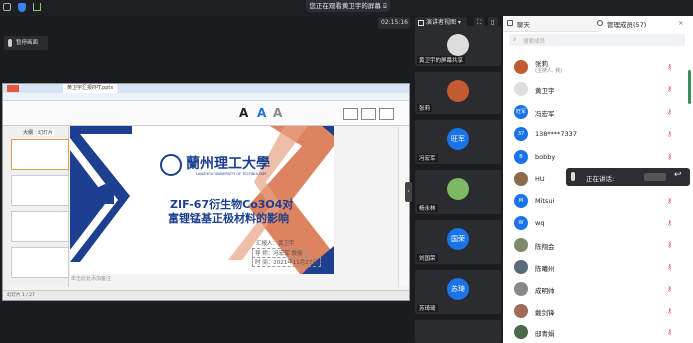 The width and height of the screenshot is (693, 343). I want to click on member-row: 戴剑锋 ⚷, so click(600, 311).